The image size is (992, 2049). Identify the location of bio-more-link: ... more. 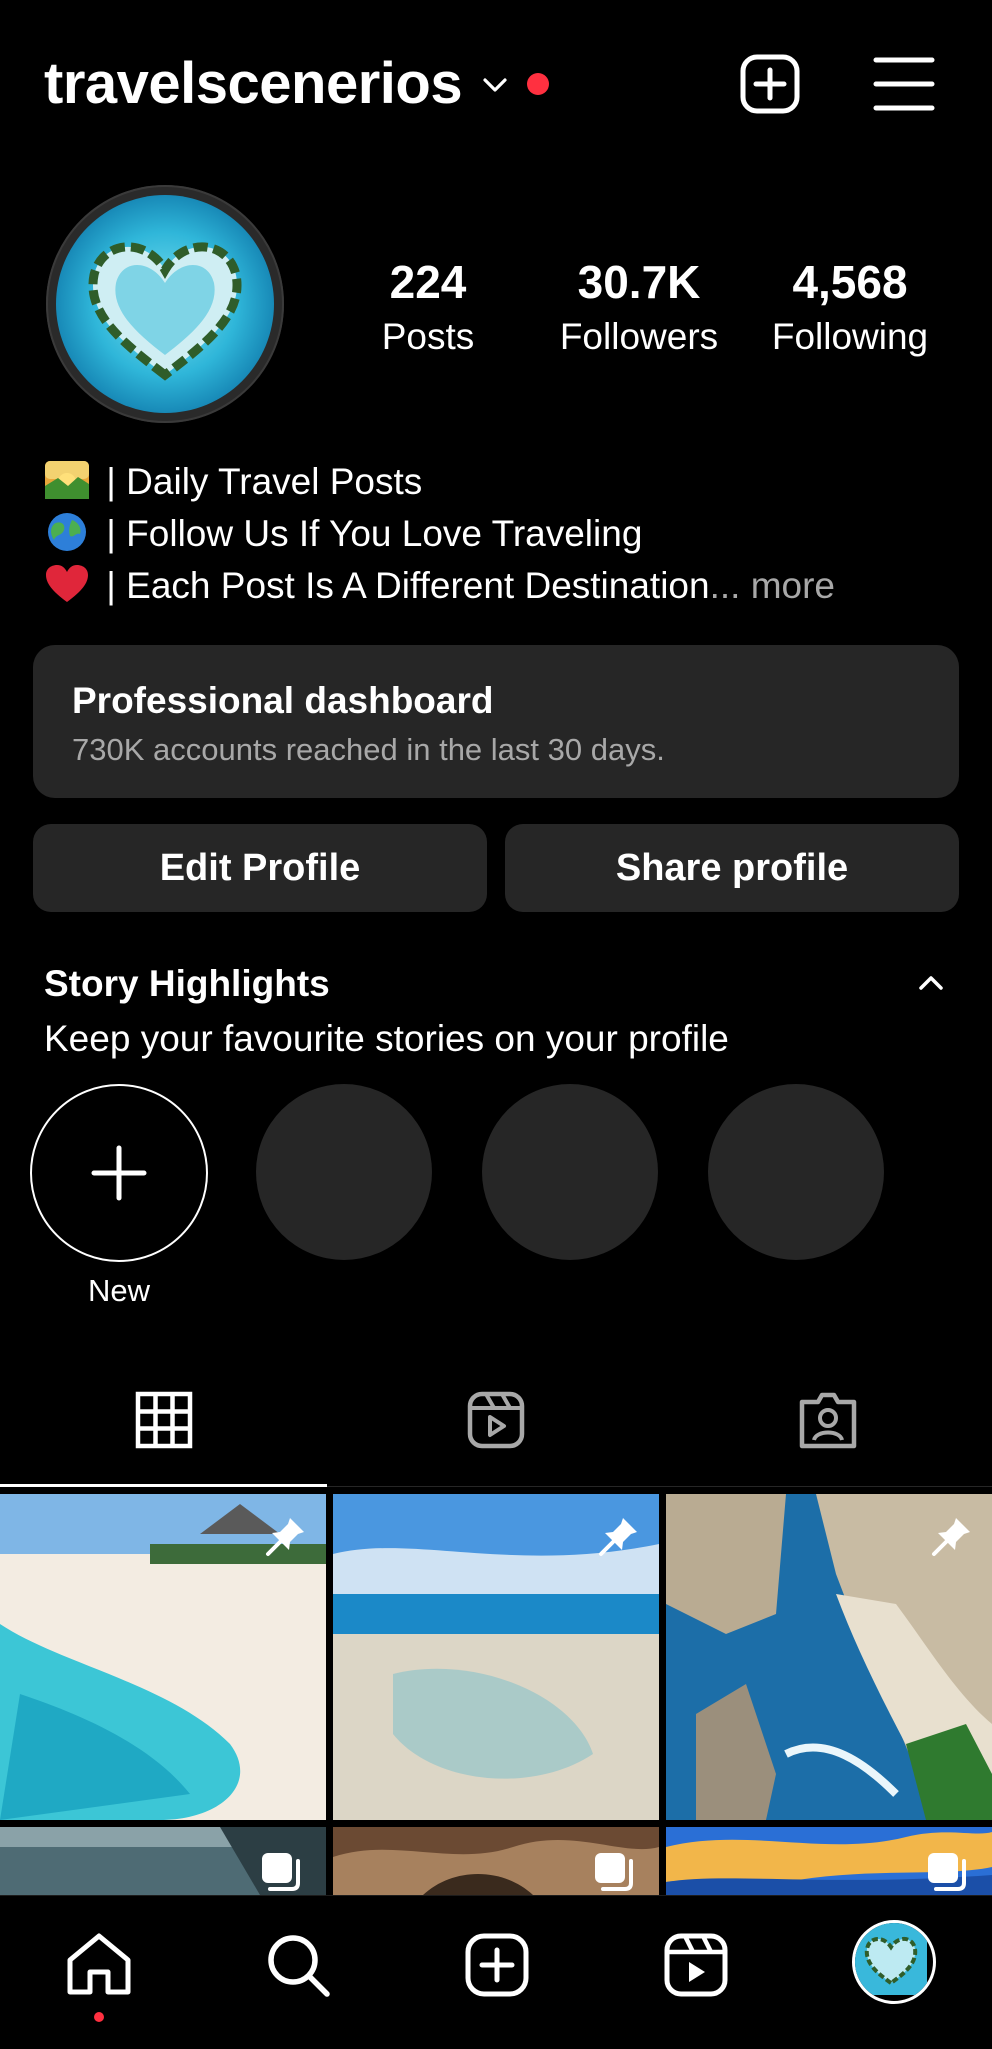
(772, 585).